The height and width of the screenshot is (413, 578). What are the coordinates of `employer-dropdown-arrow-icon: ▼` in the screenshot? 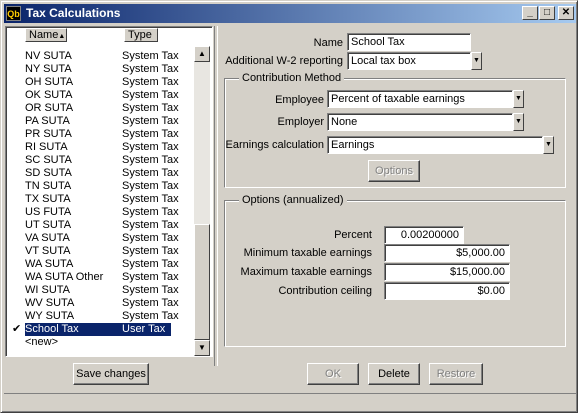 It's located at (518, 122).